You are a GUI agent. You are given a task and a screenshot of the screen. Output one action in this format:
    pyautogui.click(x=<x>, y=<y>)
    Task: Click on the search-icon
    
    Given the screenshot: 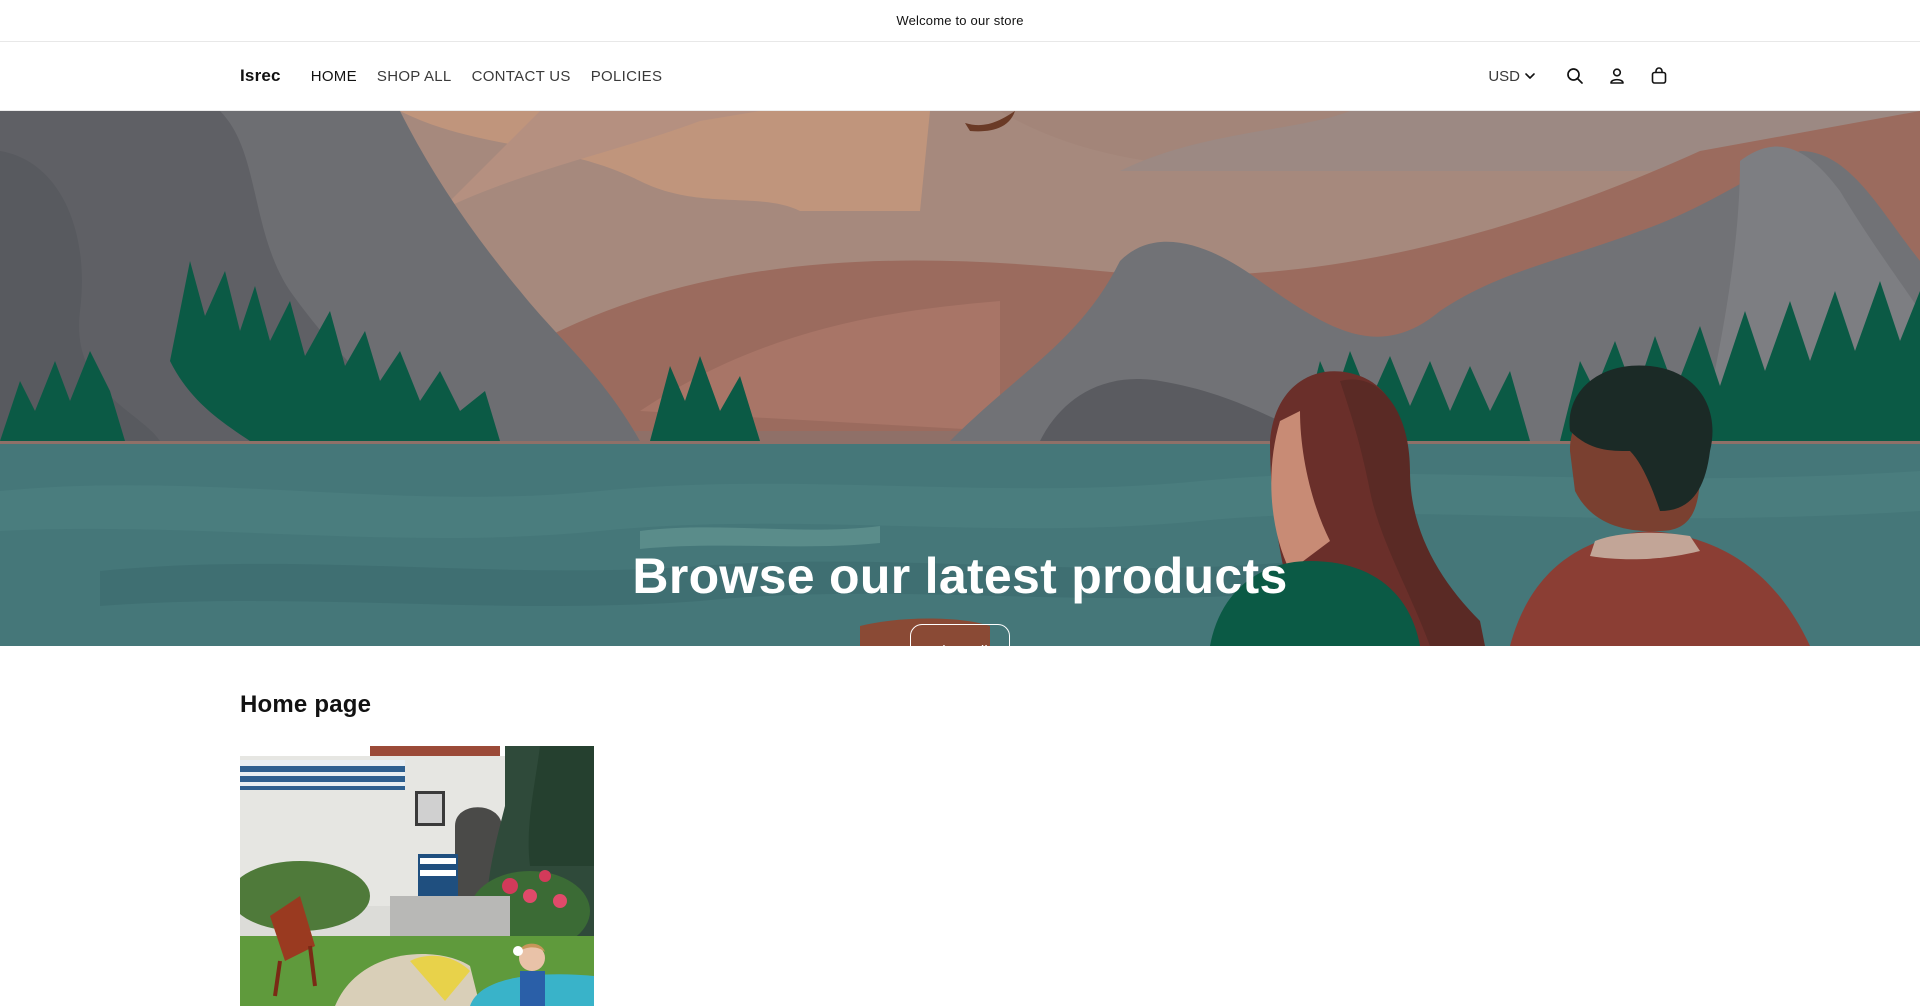 What is the action you would take?
    pyautogui.click(x=1575, y=76)
    